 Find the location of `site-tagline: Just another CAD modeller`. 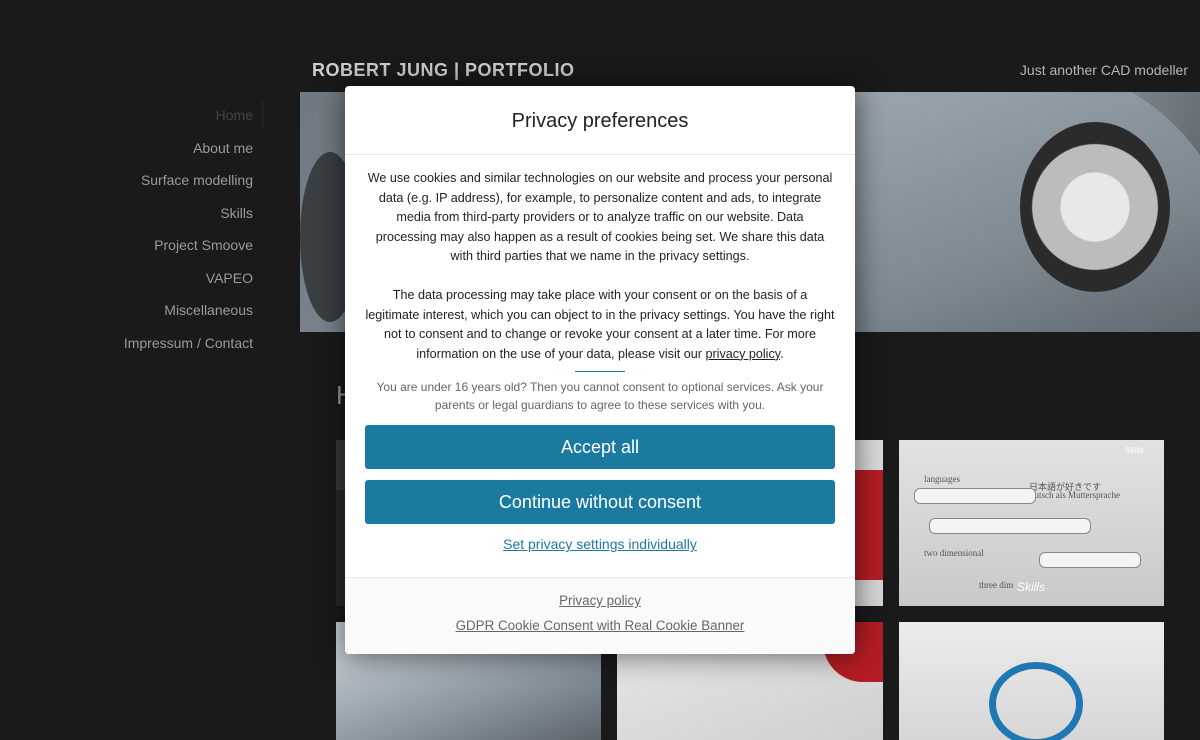

site-tagline: Just another CAD modeller is located at coordinates (1103, 70).